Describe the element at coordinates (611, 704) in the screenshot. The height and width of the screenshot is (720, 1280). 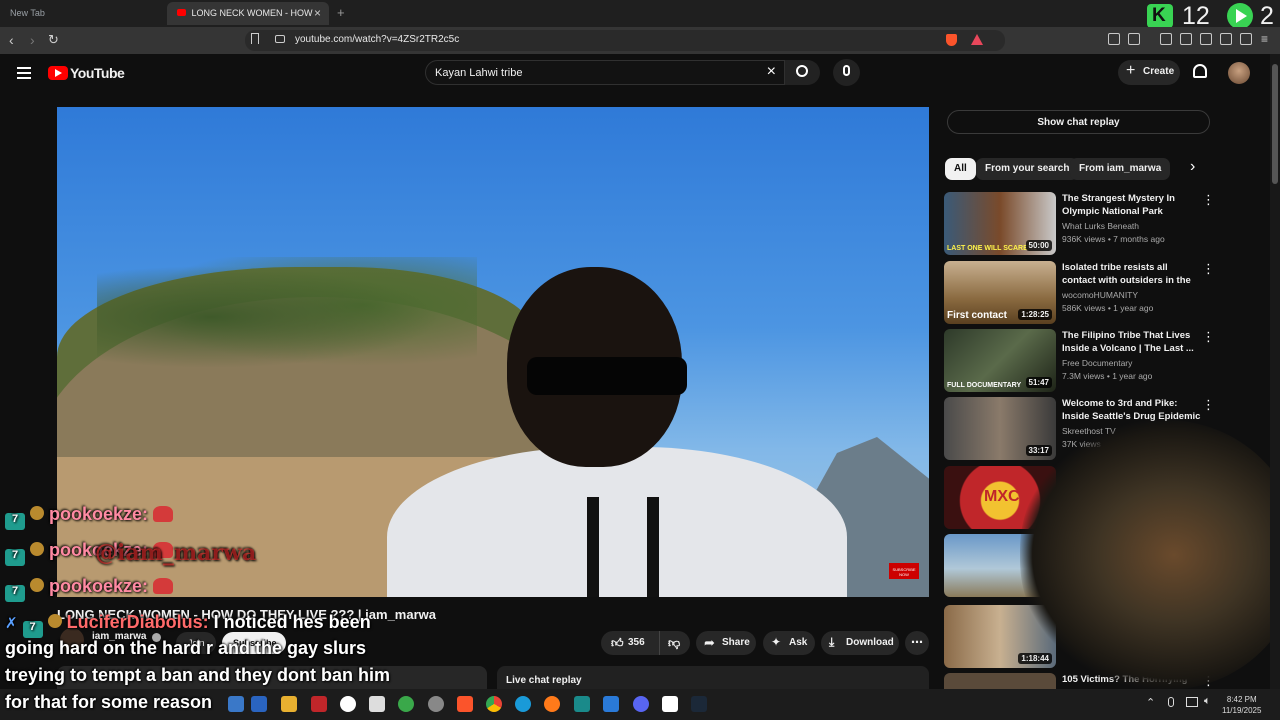
I see `vscode-icon` at that location.